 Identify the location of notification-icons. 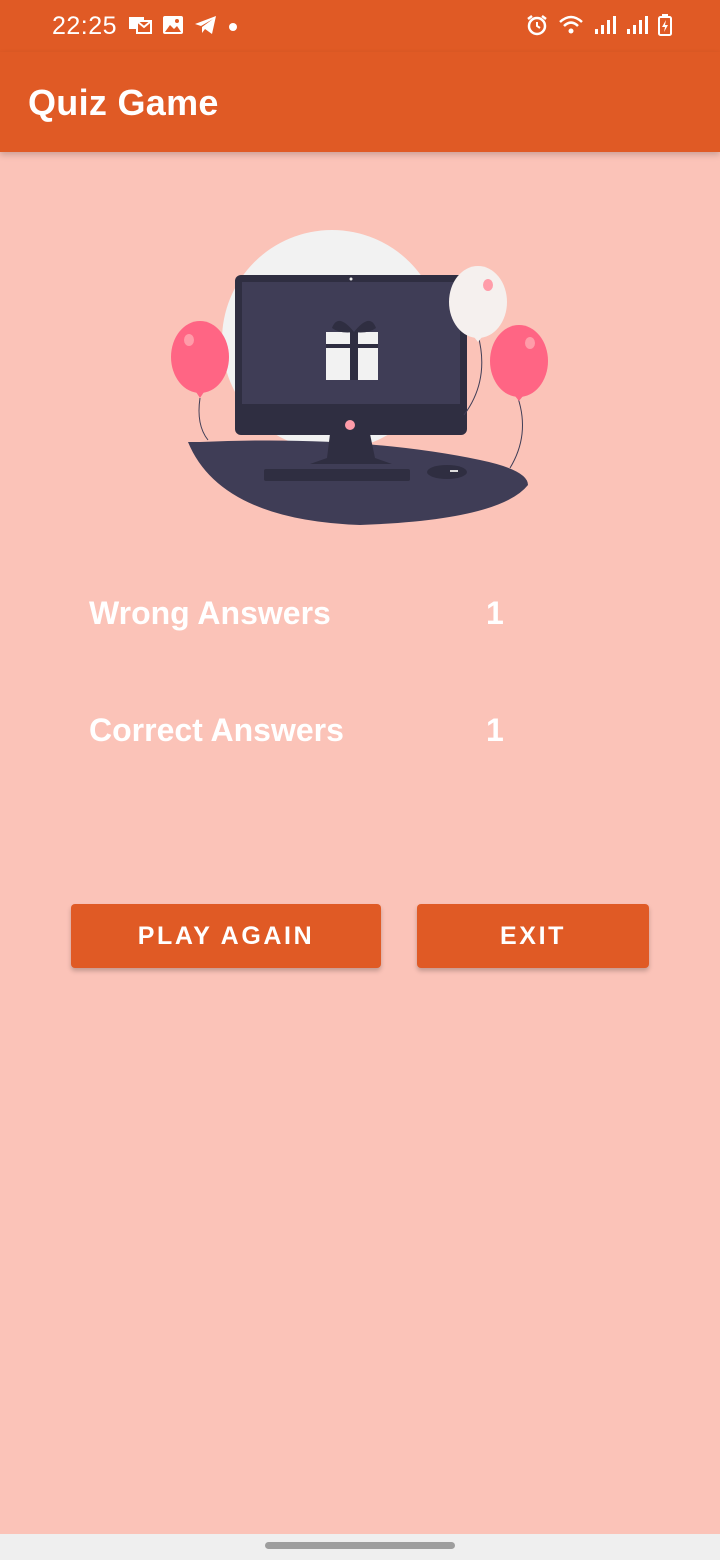
(183, 27).